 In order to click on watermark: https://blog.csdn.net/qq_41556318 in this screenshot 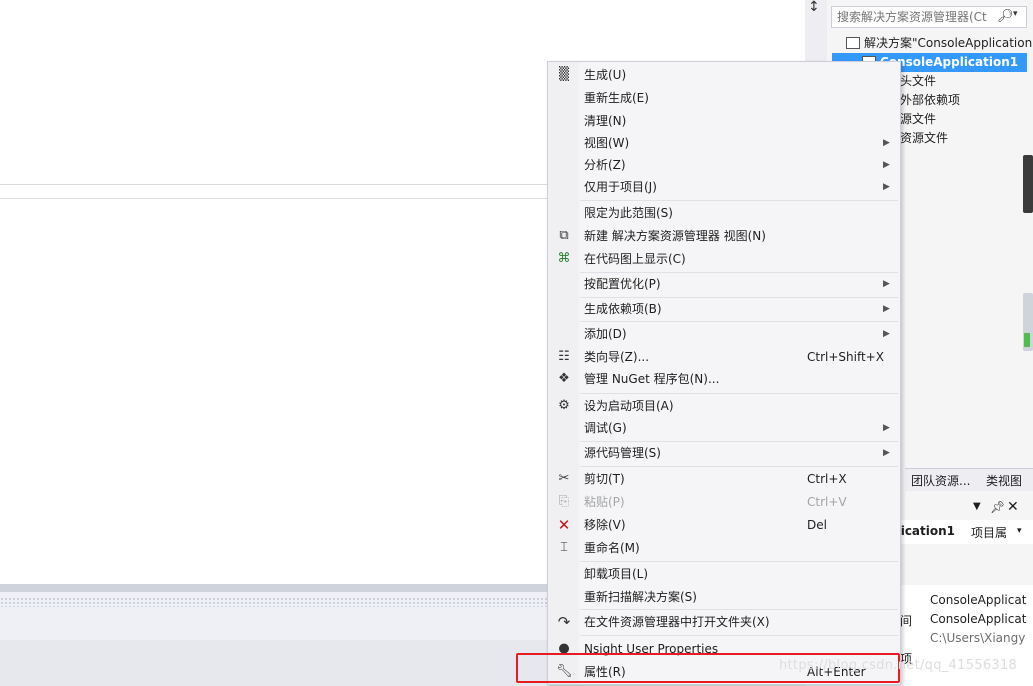, I will do `click(898, 665)`.